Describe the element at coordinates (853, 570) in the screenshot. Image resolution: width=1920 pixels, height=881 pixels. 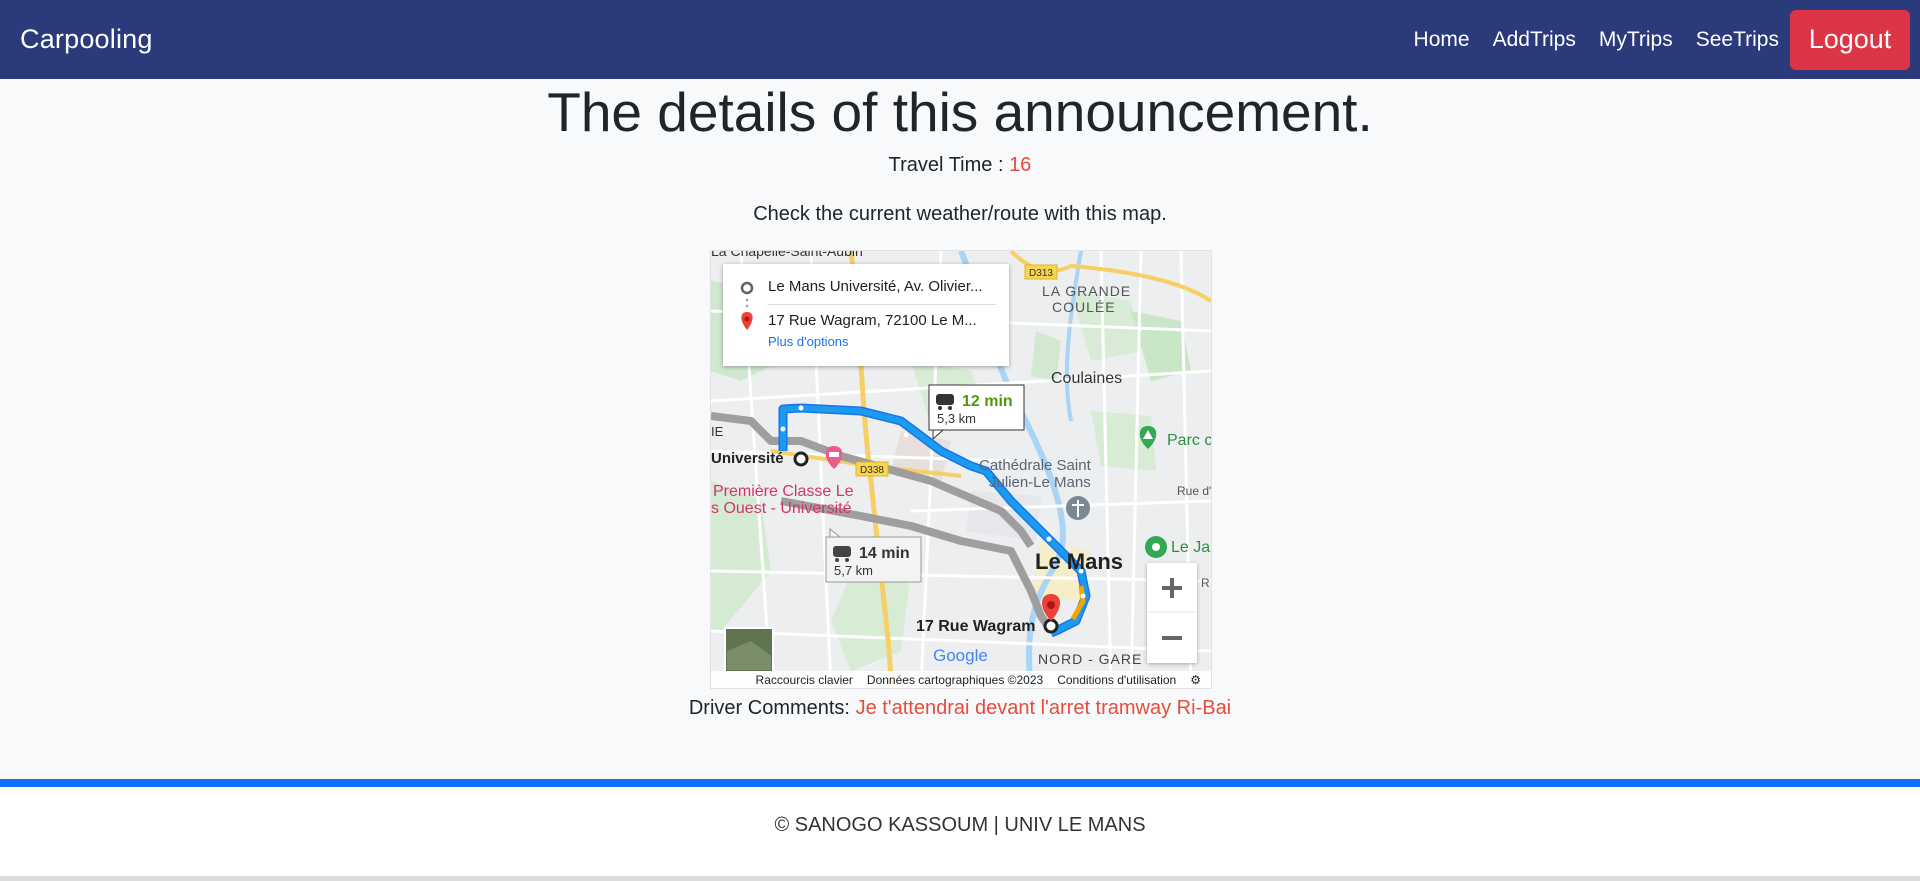
I see `route-alt-distance: 5,7 km` at that location.